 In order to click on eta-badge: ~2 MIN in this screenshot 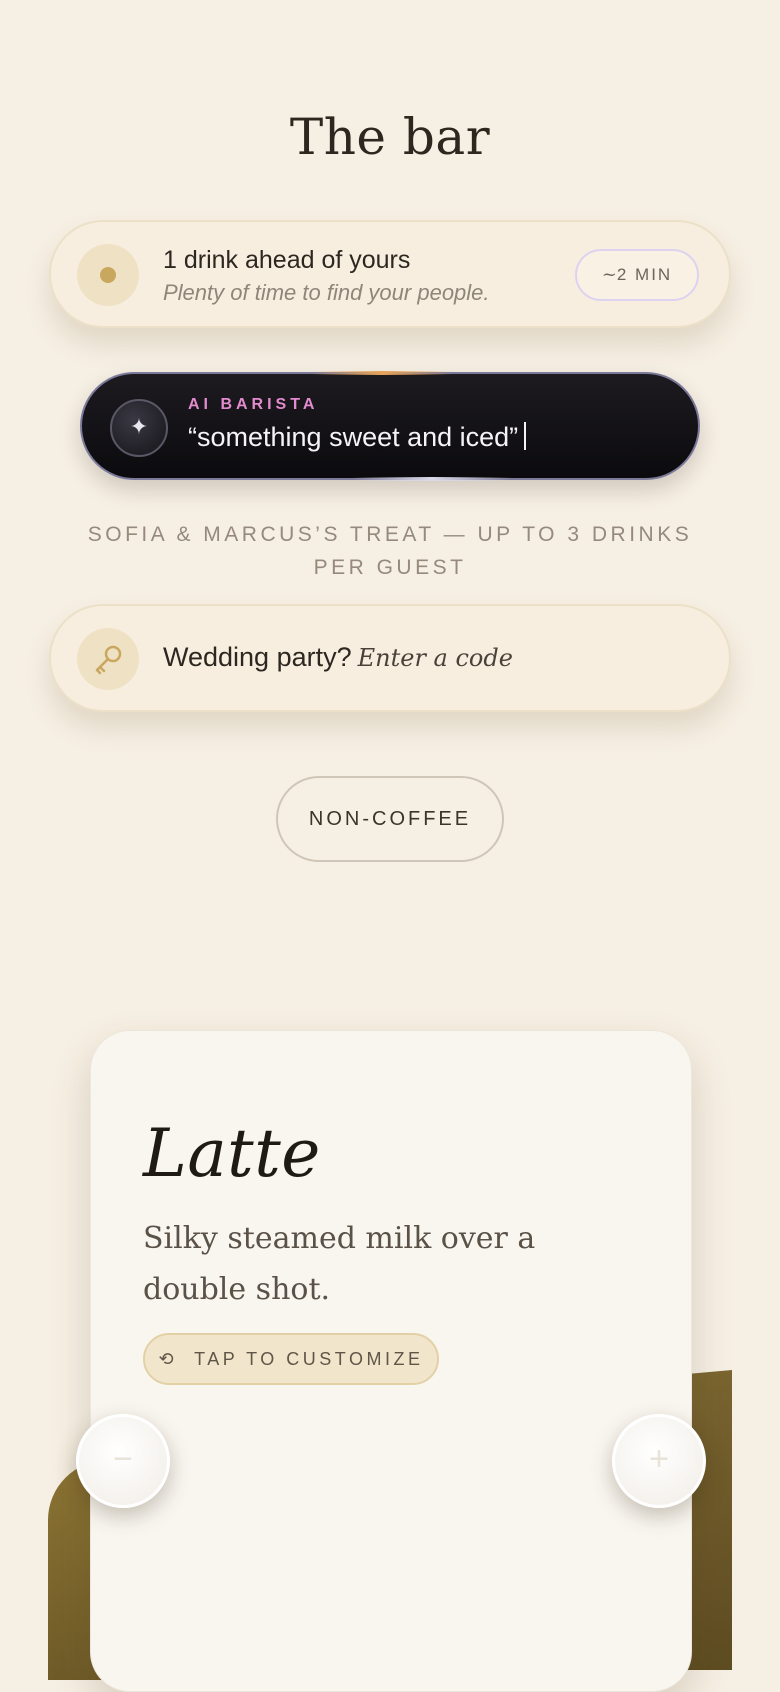, I will do `click(637, 275)`.